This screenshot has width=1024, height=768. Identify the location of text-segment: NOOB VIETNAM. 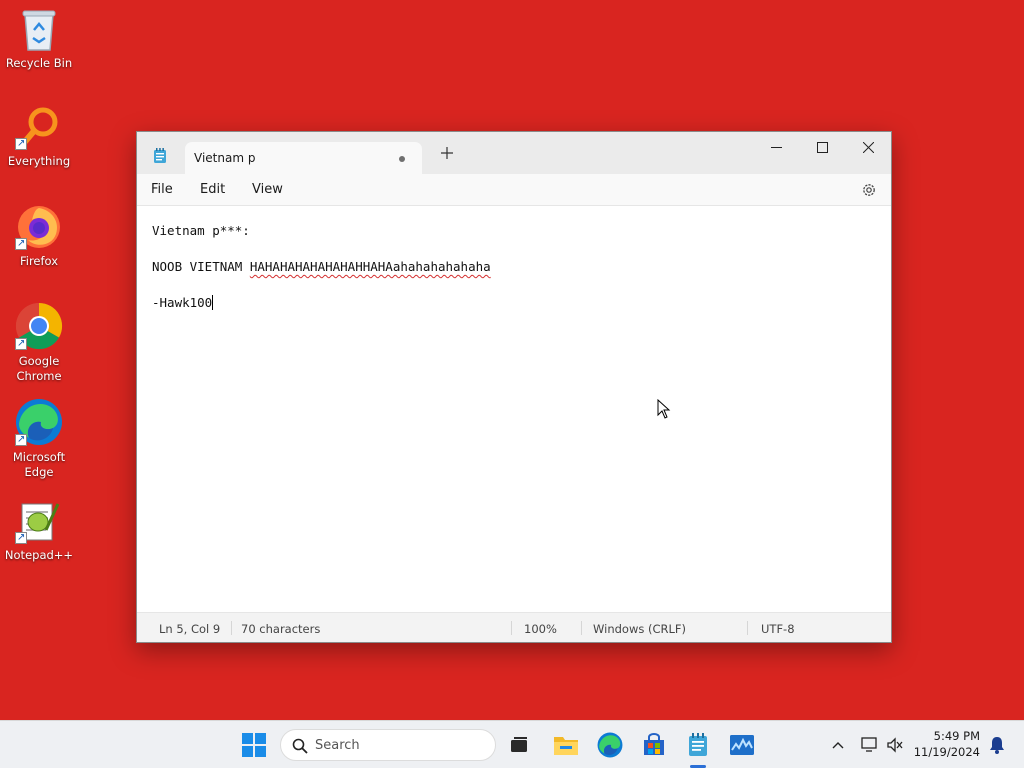
(201, 266).